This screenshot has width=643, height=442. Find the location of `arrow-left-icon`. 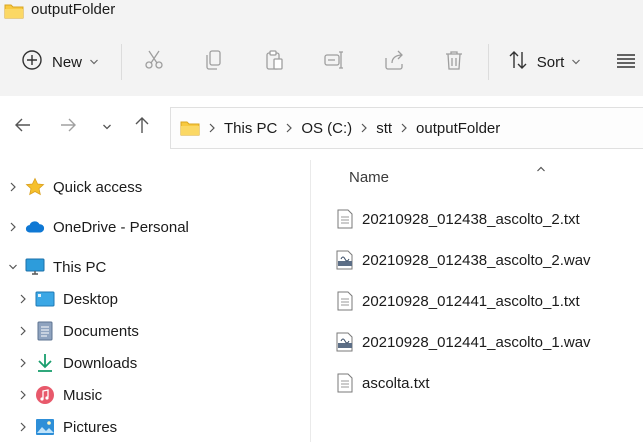

arrow-left-icon is located at coordinates (23, 127).